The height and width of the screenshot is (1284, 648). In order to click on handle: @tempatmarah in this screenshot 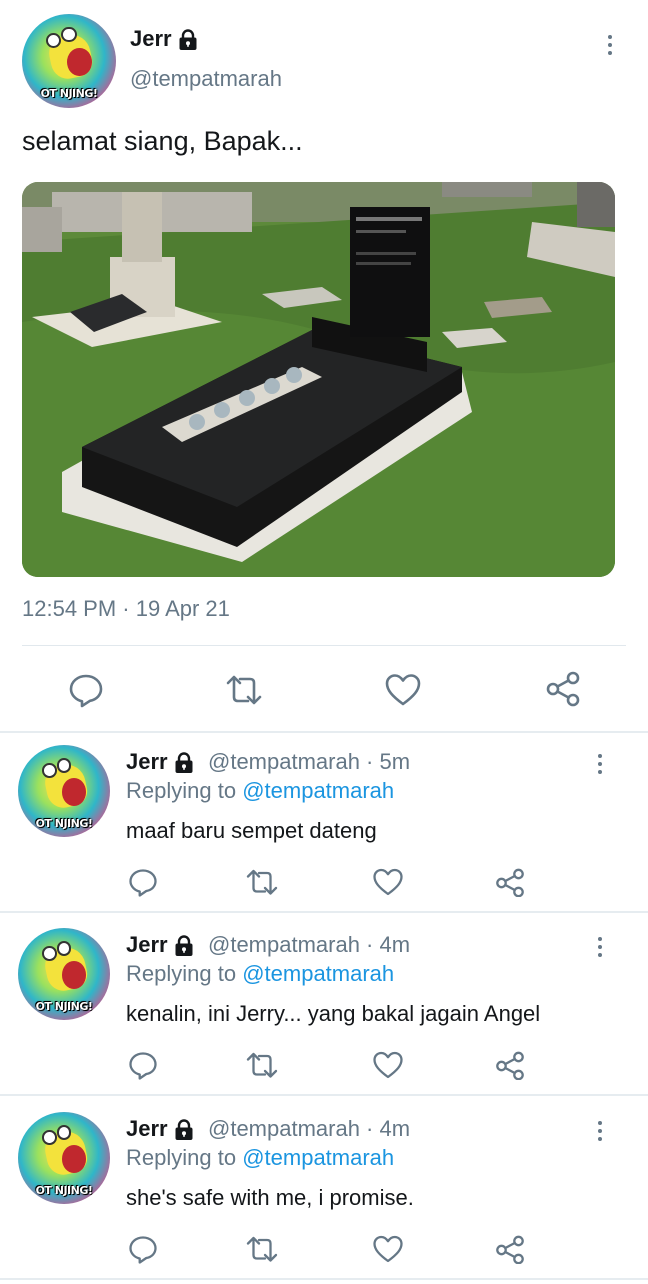, I will do `click(206, 79)`.